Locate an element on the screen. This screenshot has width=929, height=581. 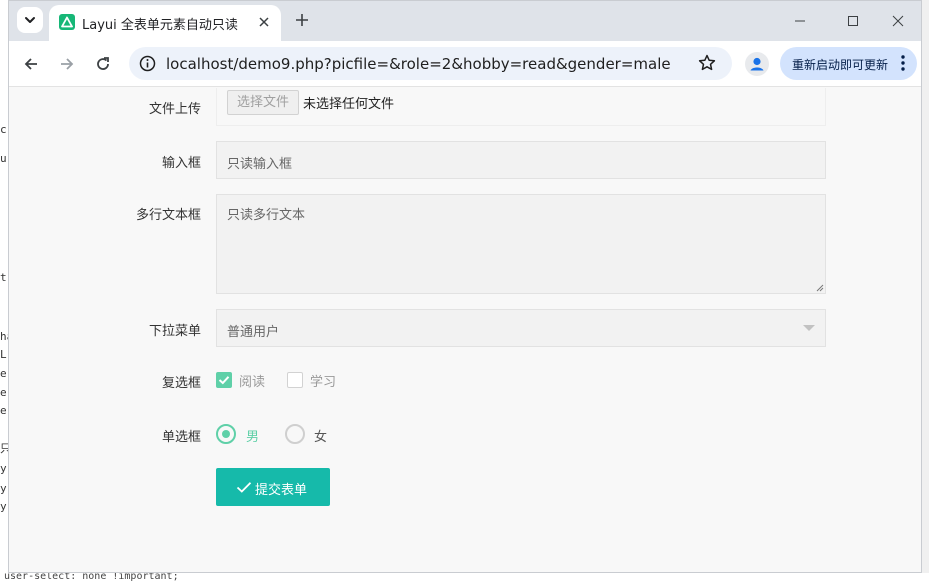
code-fragment: u is located at coordinates (3, 158).